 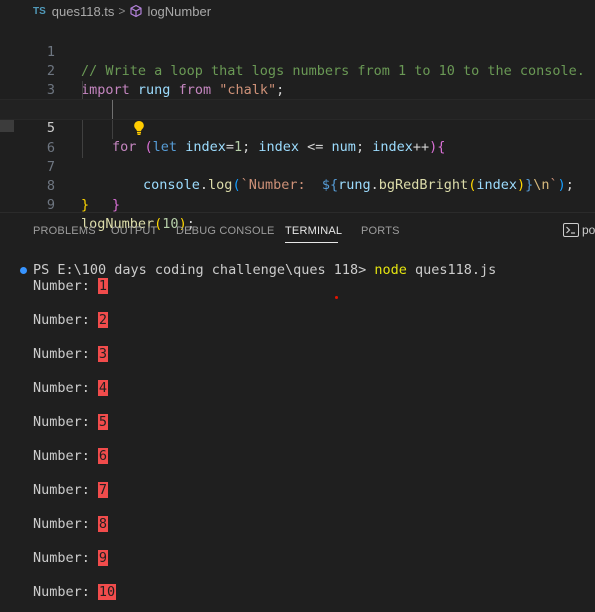 I want to click on output-value: 10, so click(x=107, y=592).